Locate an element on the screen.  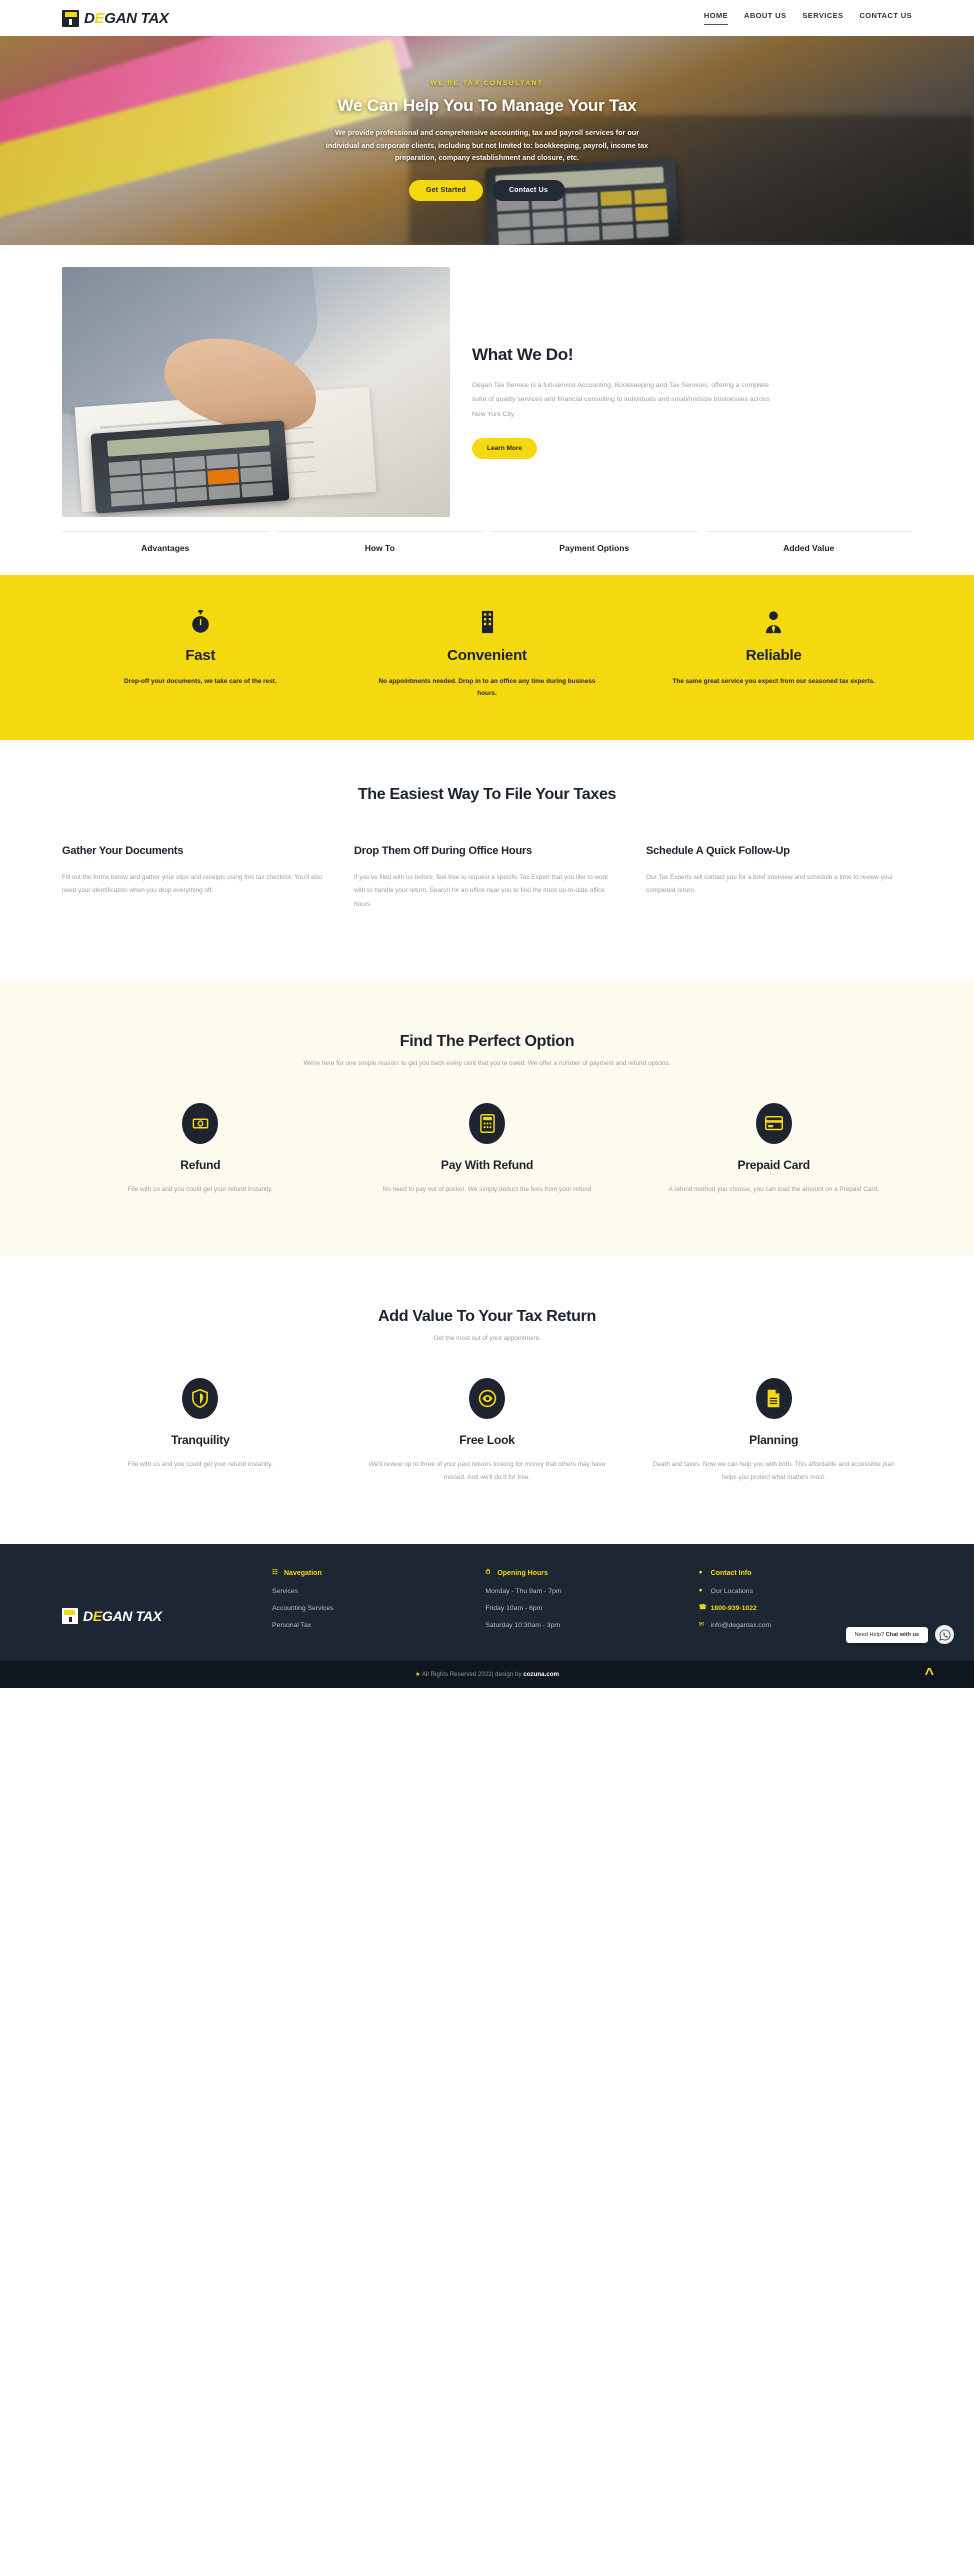
star-icon: ★ is located at coordinates (417, 1675).